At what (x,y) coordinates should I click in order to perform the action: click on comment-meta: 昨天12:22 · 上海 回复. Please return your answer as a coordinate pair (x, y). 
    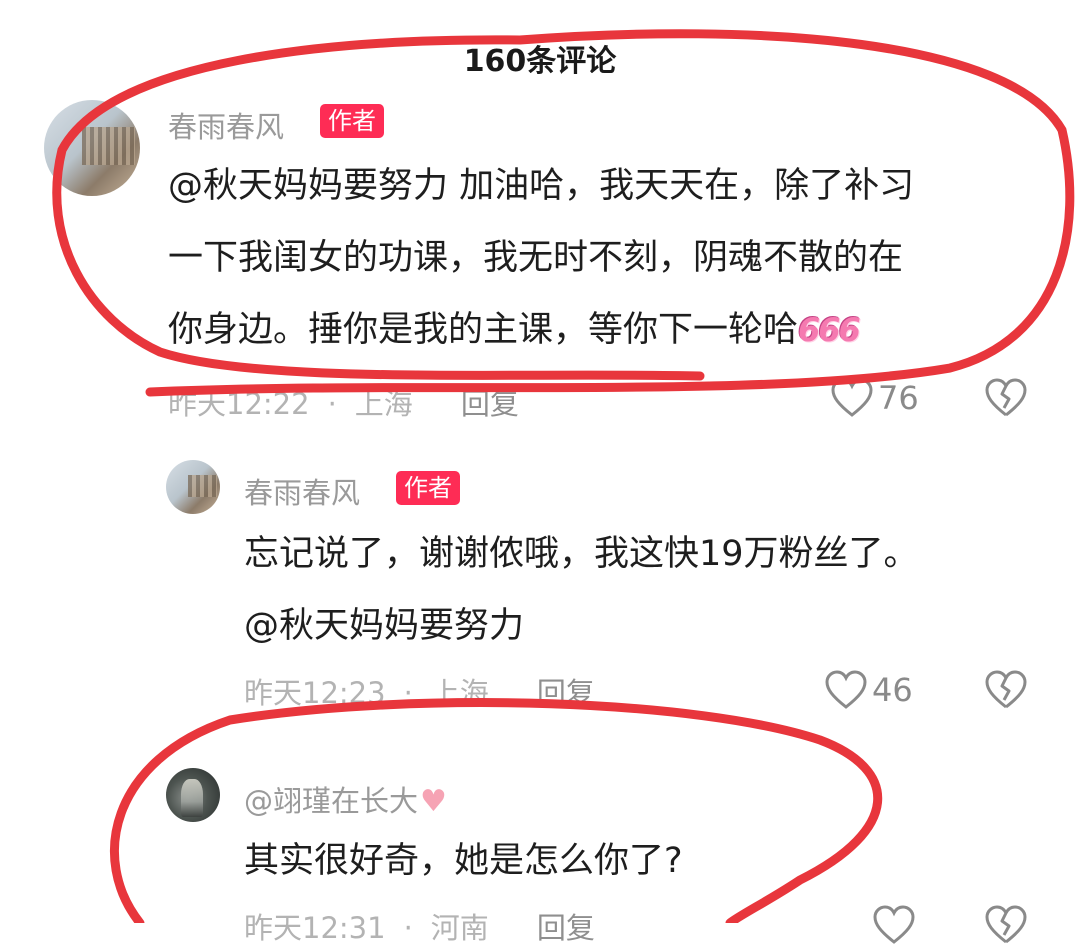
    Looking at the image, I should click on (343, 404).